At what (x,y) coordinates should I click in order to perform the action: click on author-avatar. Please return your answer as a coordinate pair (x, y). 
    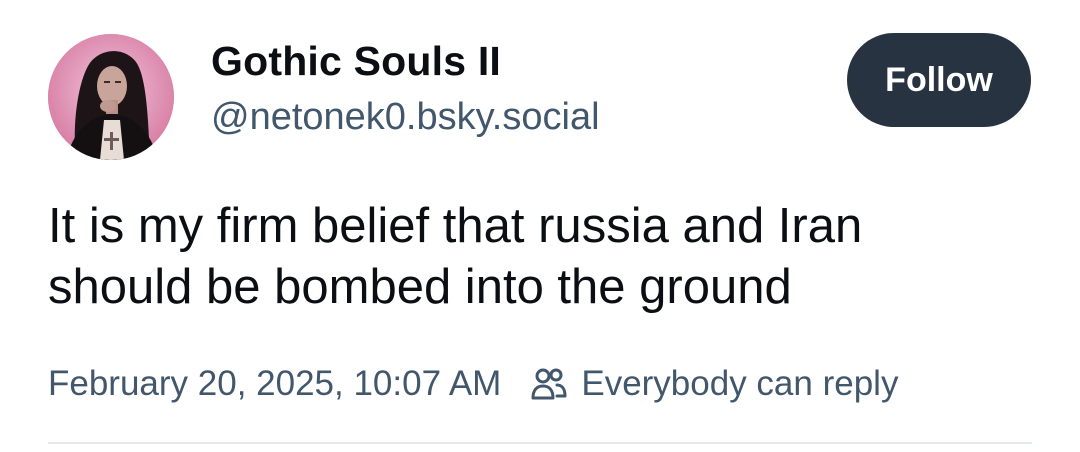
    Looking at the image, I should click on (111, 97).